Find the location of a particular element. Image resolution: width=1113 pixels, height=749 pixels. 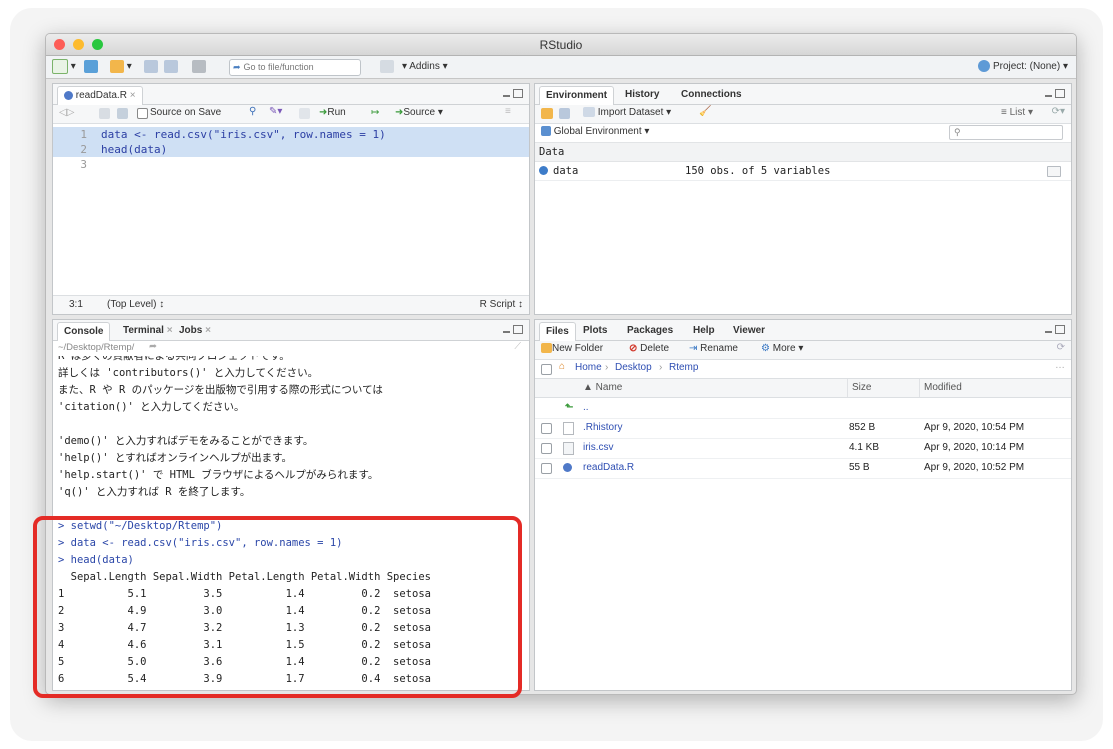

environment-row: data 150 obs. of 5 variables is located at coordinates (803, 171).